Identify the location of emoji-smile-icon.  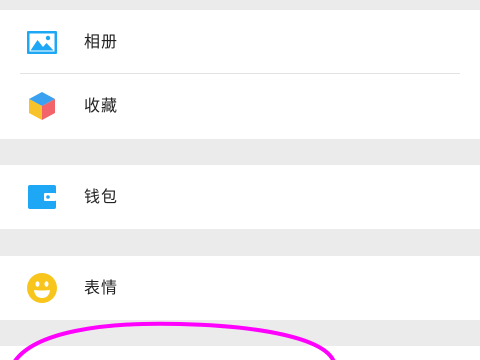
(42, 288).